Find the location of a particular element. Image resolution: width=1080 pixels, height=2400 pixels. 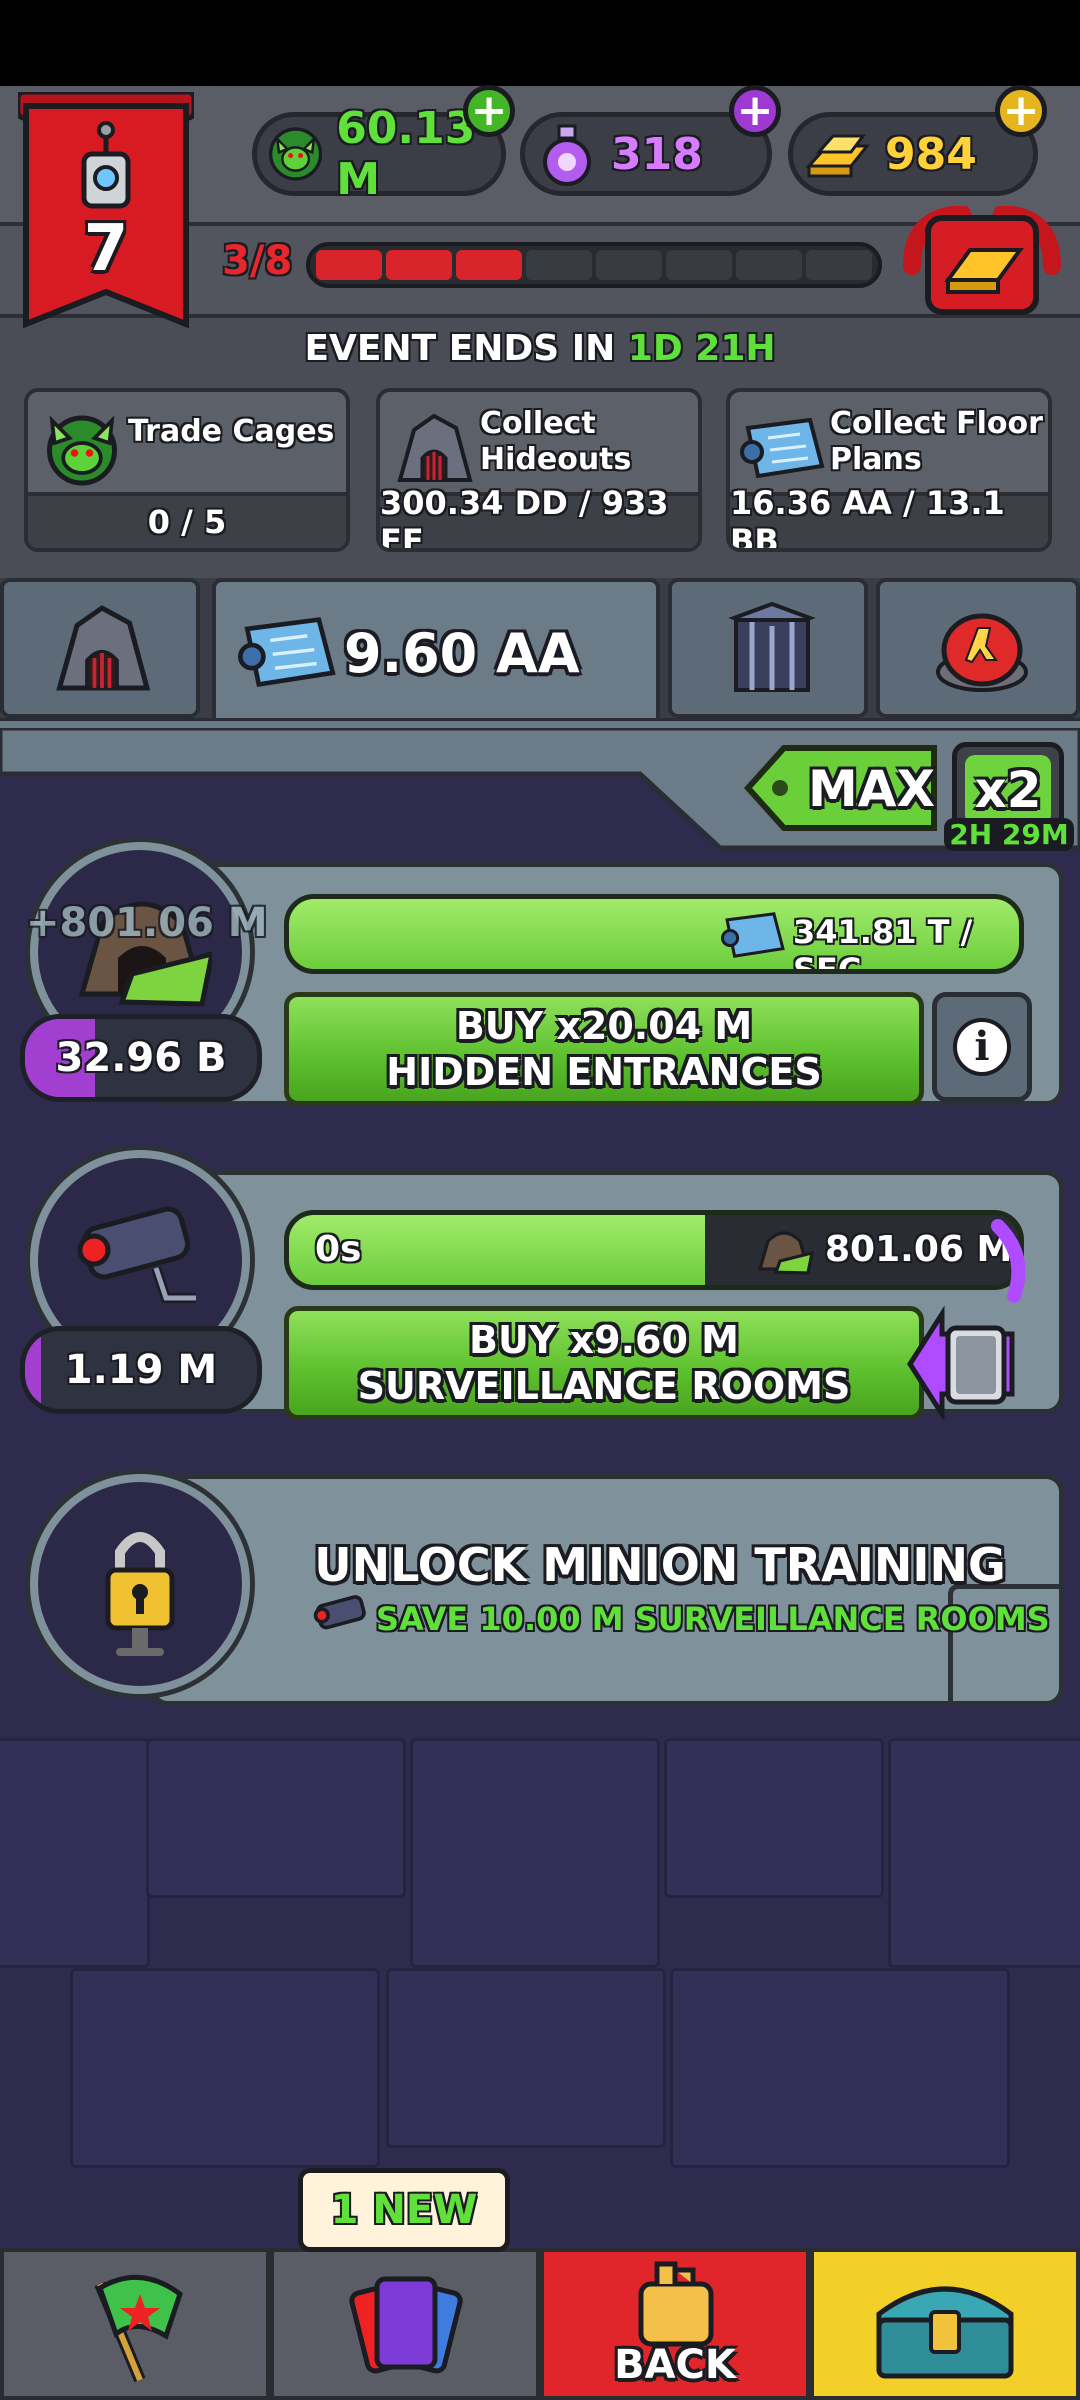

cage-icon is located at coordinates (772, 646).